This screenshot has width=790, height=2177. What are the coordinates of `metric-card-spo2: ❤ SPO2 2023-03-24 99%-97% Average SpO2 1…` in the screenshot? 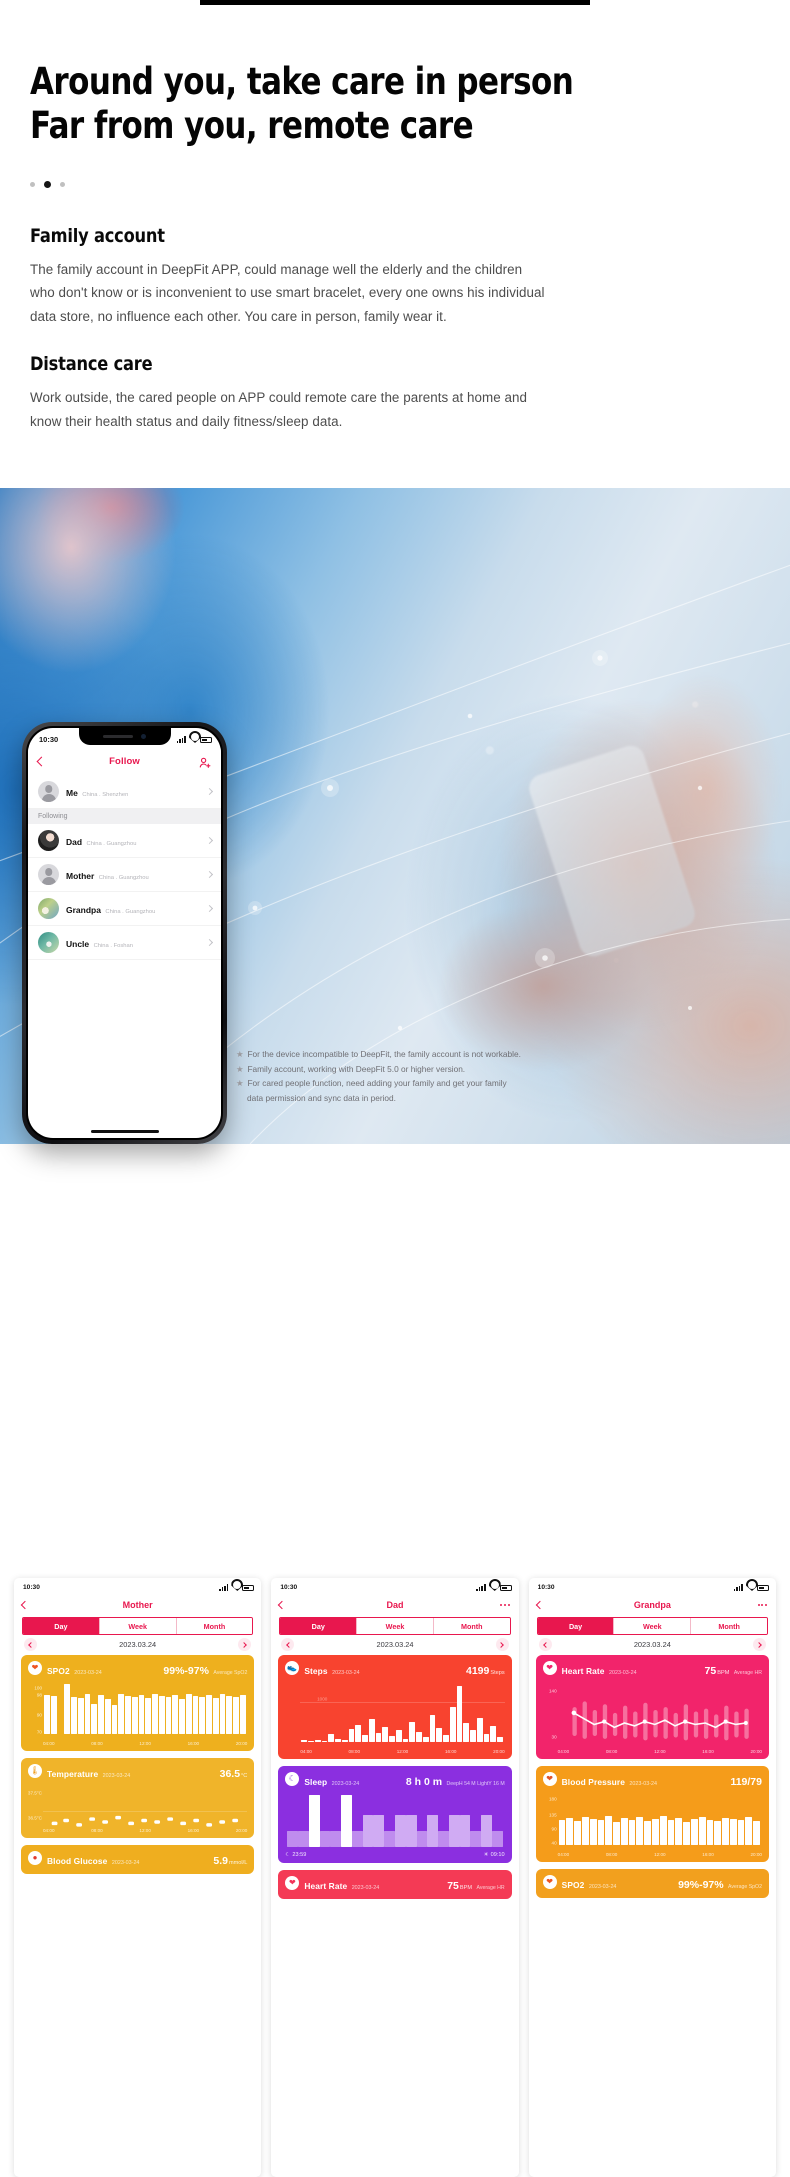 It's located at (138, 1703).